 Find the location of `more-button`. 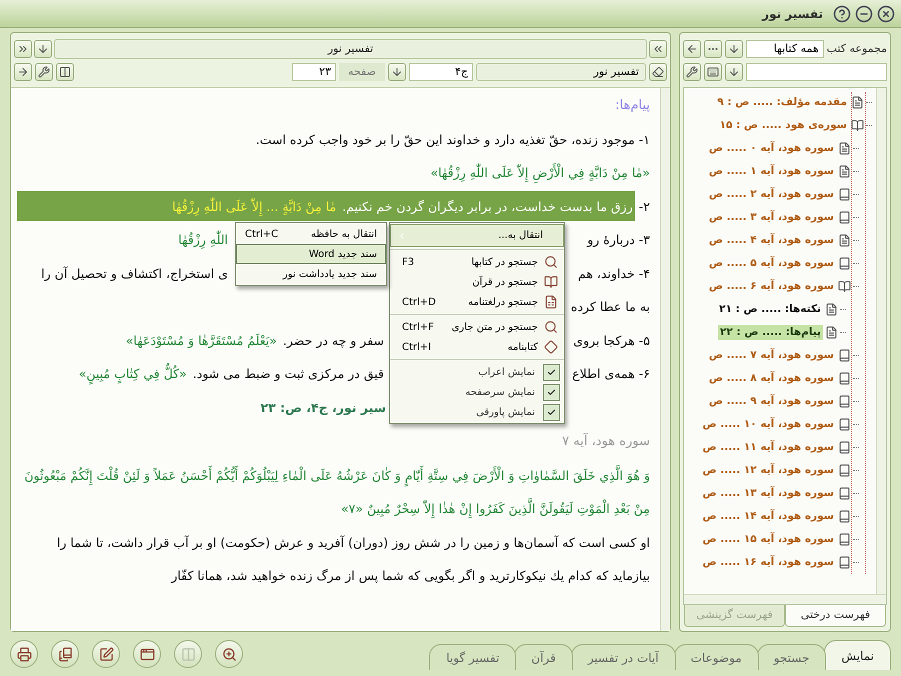

more-button is located at coordinates (713, 49).